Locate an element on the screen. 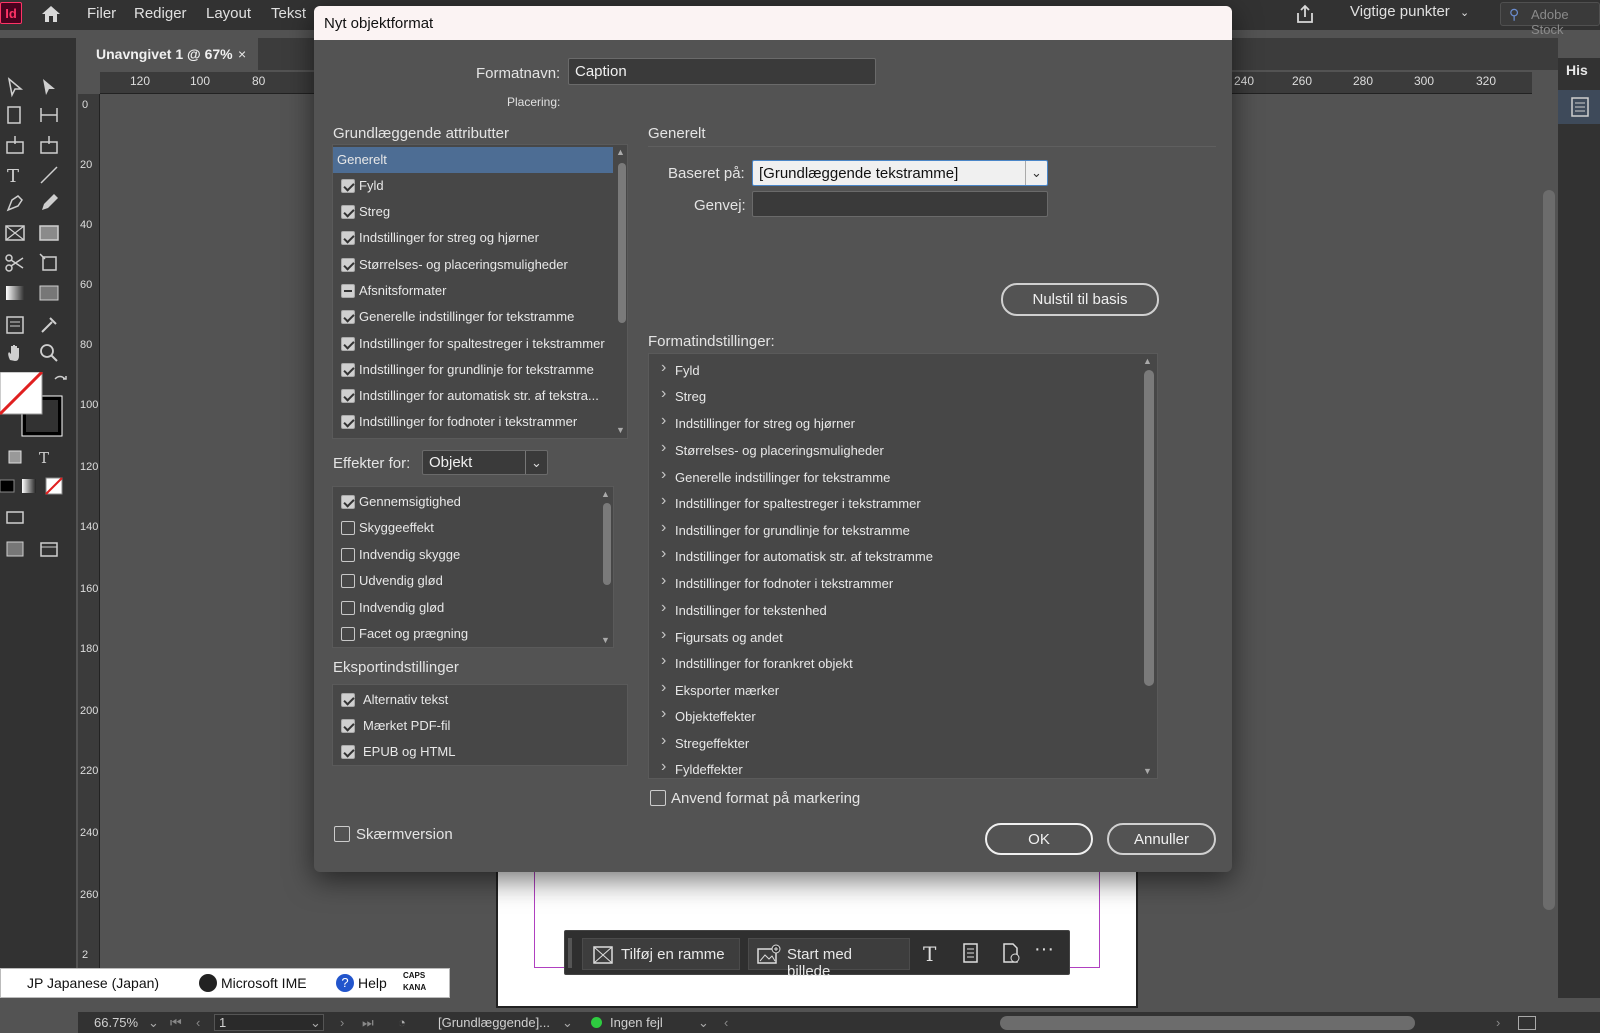 This screenshot has height=1033, width=1600. tree-item: Streg is located at coordinates (681, 397).